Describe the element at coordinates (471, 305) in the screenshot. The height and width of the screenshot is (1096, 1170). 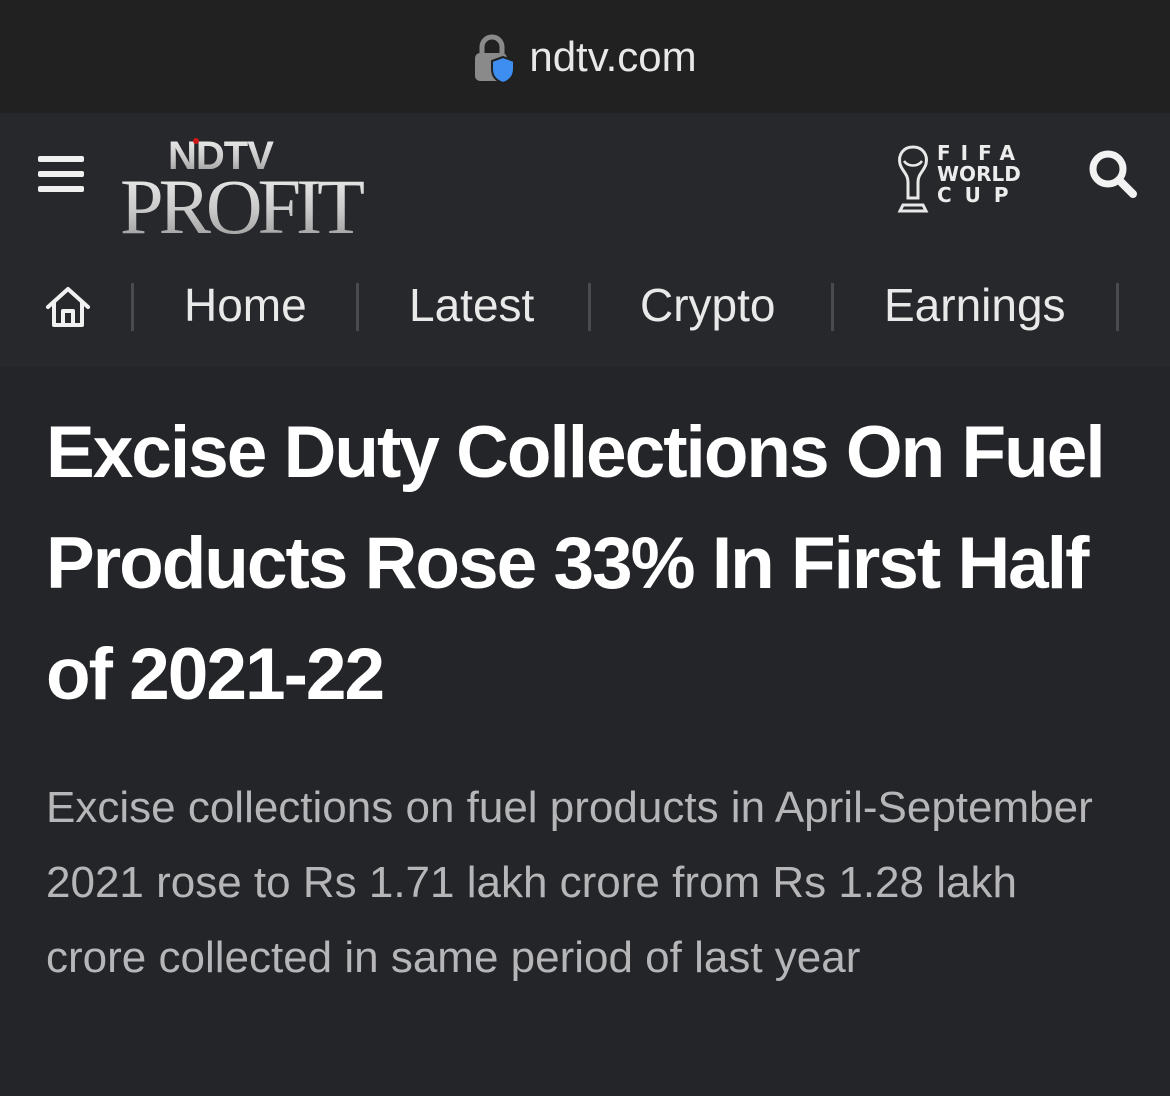
I see `nav-item-latest: Latest` at that location.